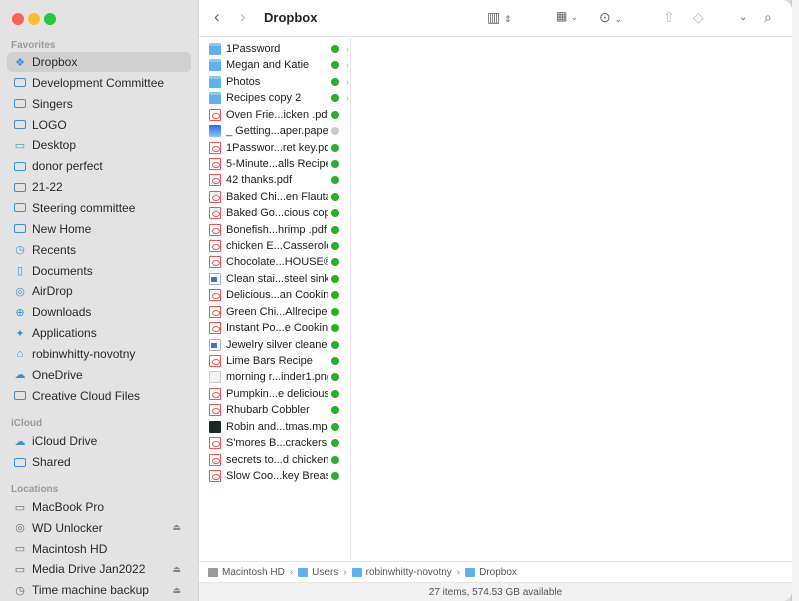 The width and height of the screenshot is (799, 601). I want to click on file-row: Bonefish...hrimp .pdf, so click(279, 230).